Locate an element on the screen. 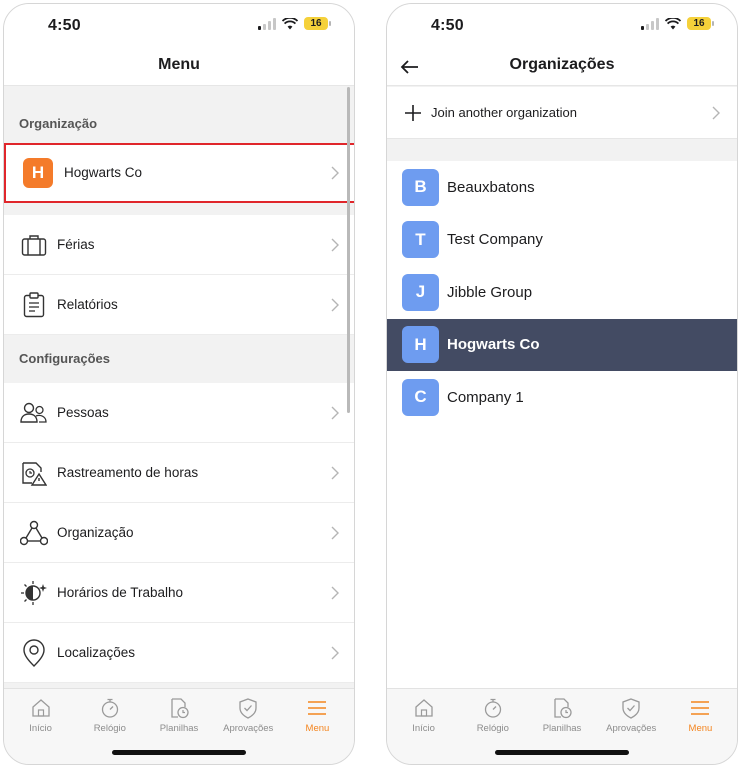 The height and width of the screenshot is (768, 741). menu-item-rastreamento-de-horas: Rastreamento de horas is located at coordinates (179, 473).